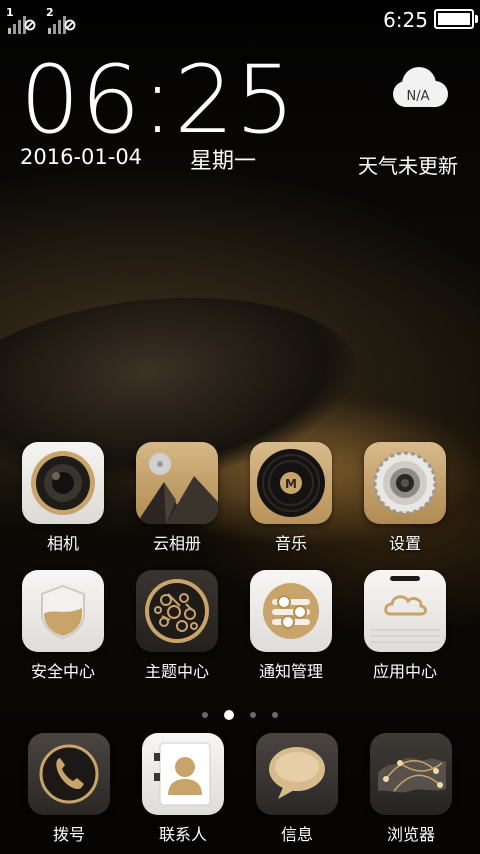  What do you see at coordinates (69, 774) in the screenshot?
I see `phone-icon` at bounding box center [69, 774].